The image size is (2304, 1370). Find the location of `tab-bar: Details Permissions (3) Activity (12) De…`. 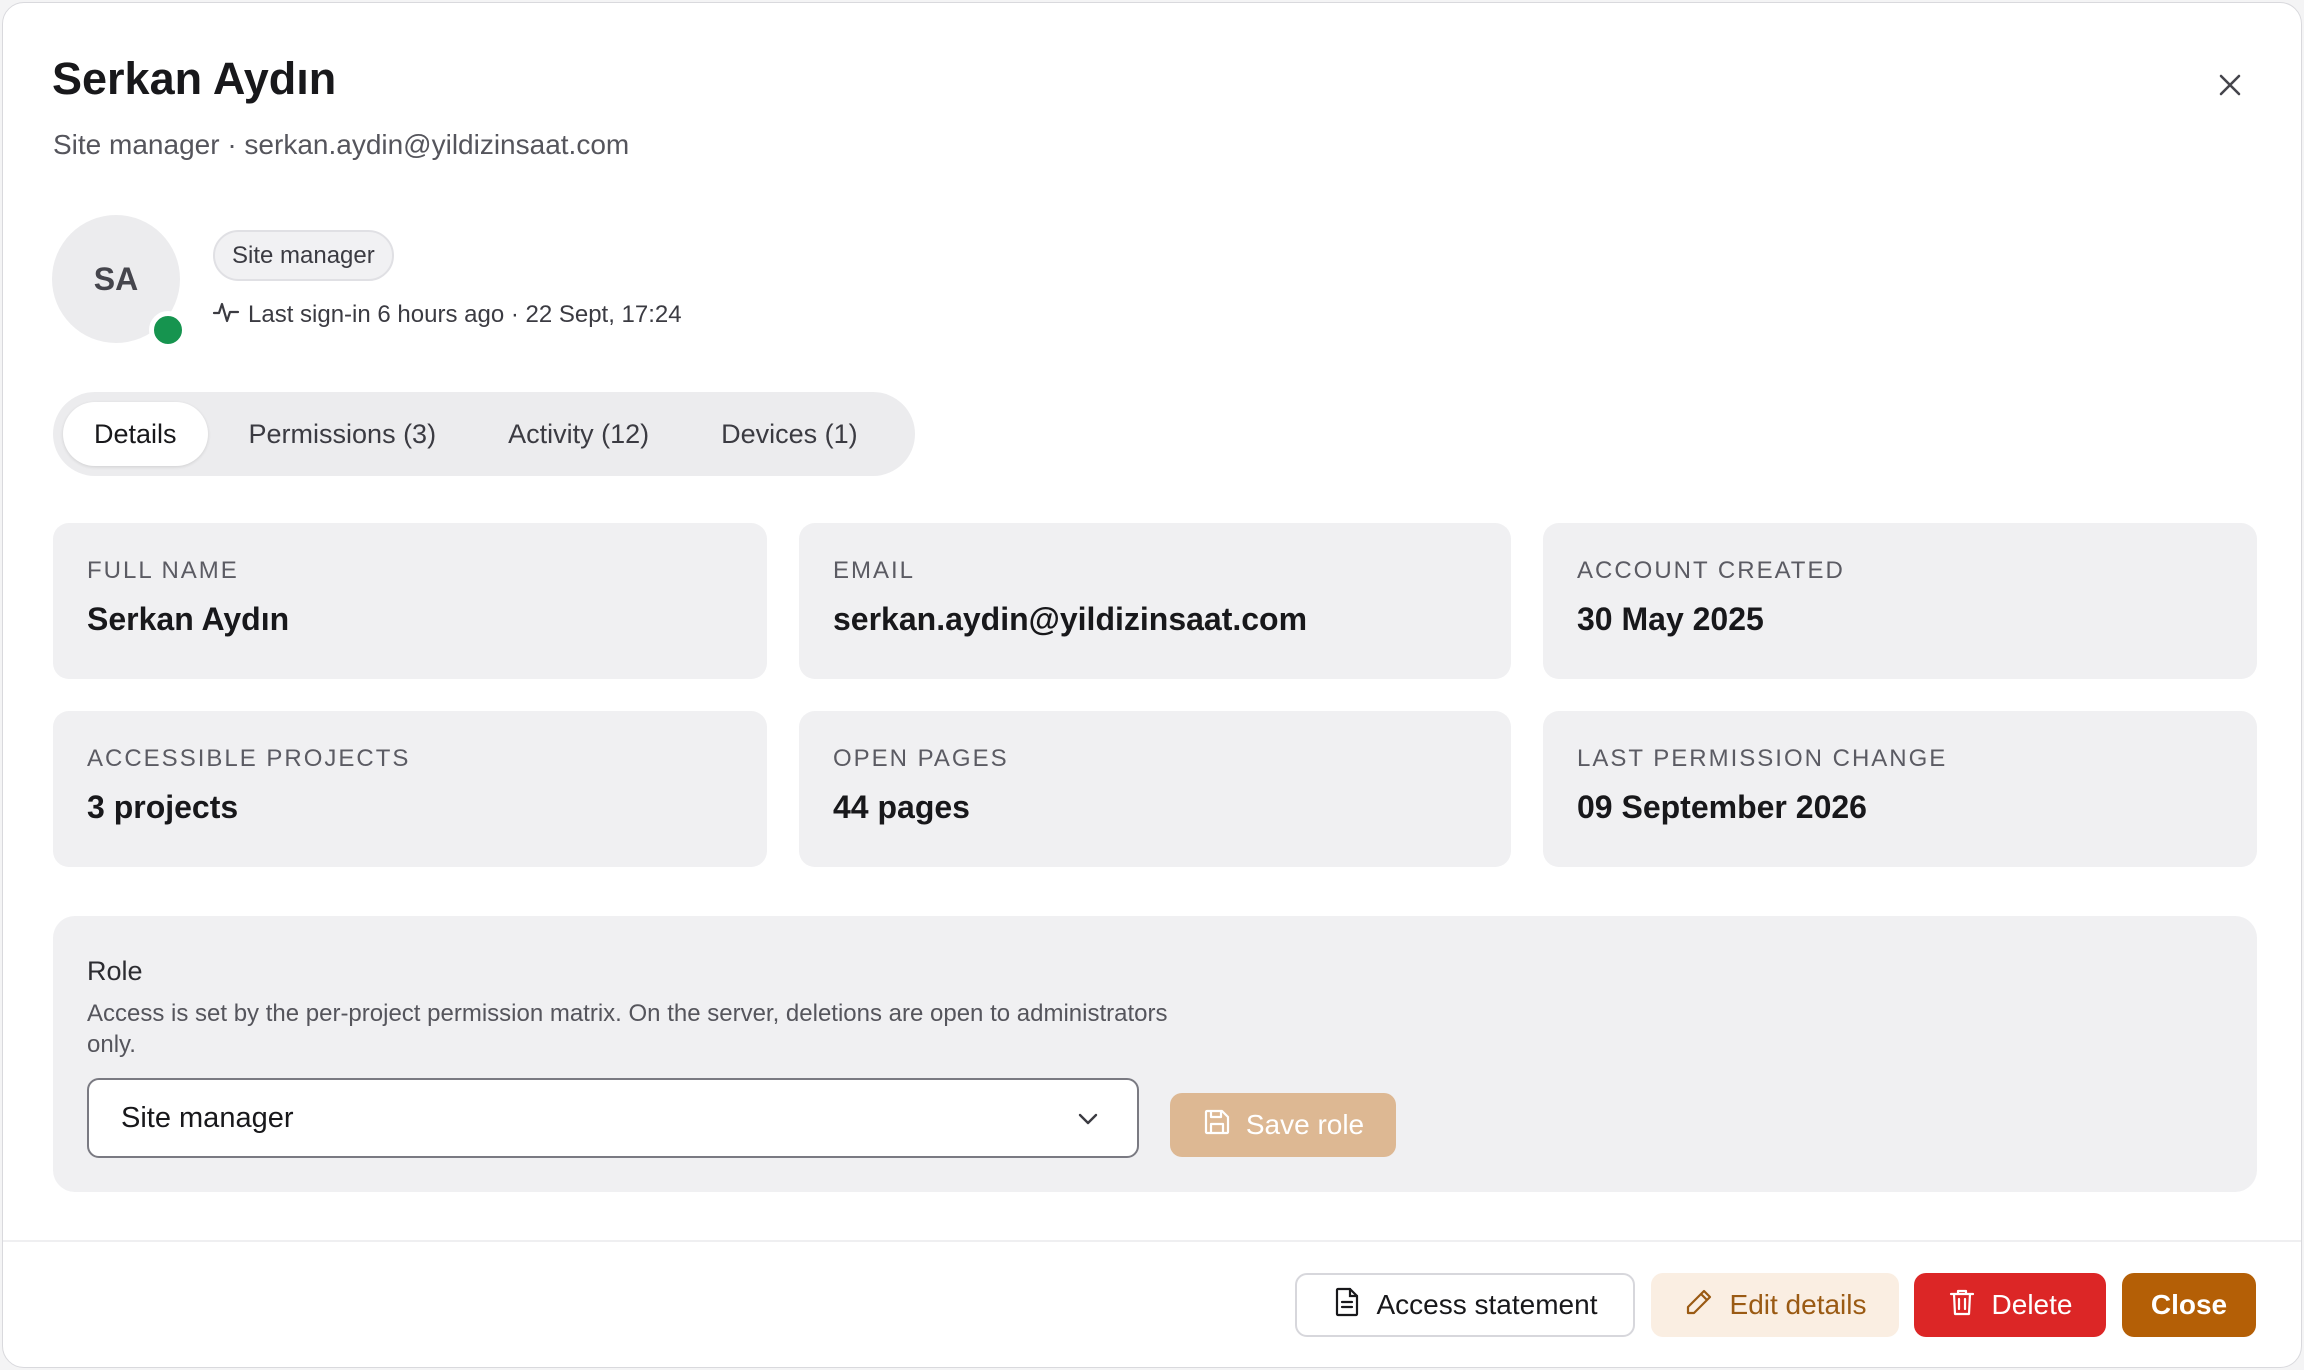

tab-bar: Details Permissions (3) Activity (12) De… is located at coordinates (484, 434).